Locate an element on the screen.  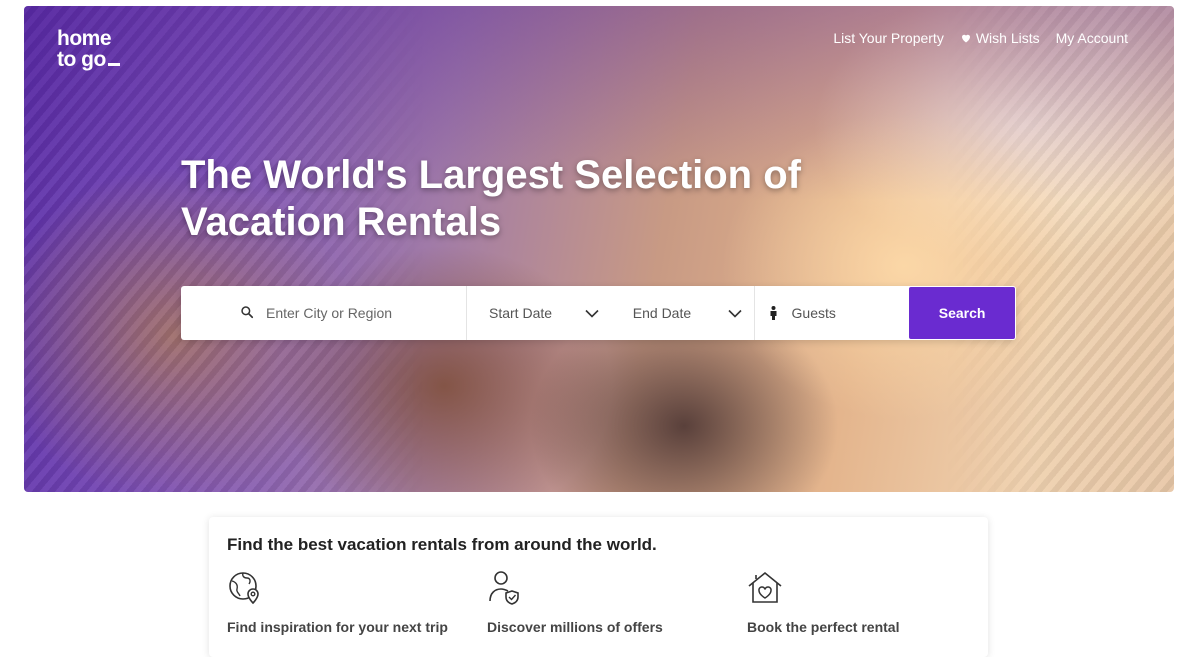
person-icon is located at coordinates (773, 313).